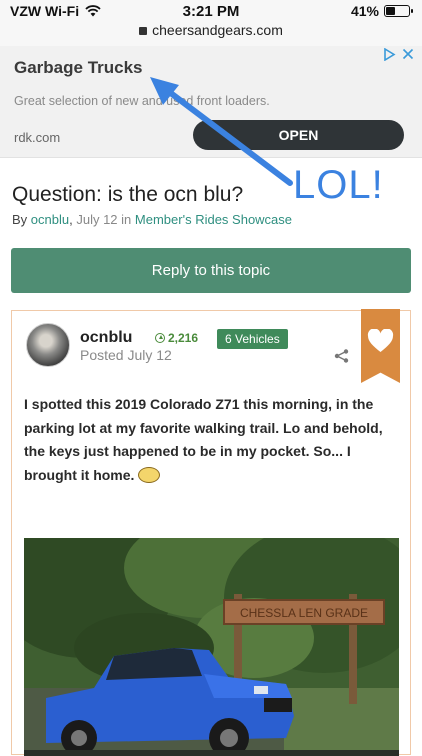 This screenshot has width=422, height=756. What do you see at coordinates (160, 338) in the screenshot?
I see `reputation-icon` at bounding box center [160, 338].